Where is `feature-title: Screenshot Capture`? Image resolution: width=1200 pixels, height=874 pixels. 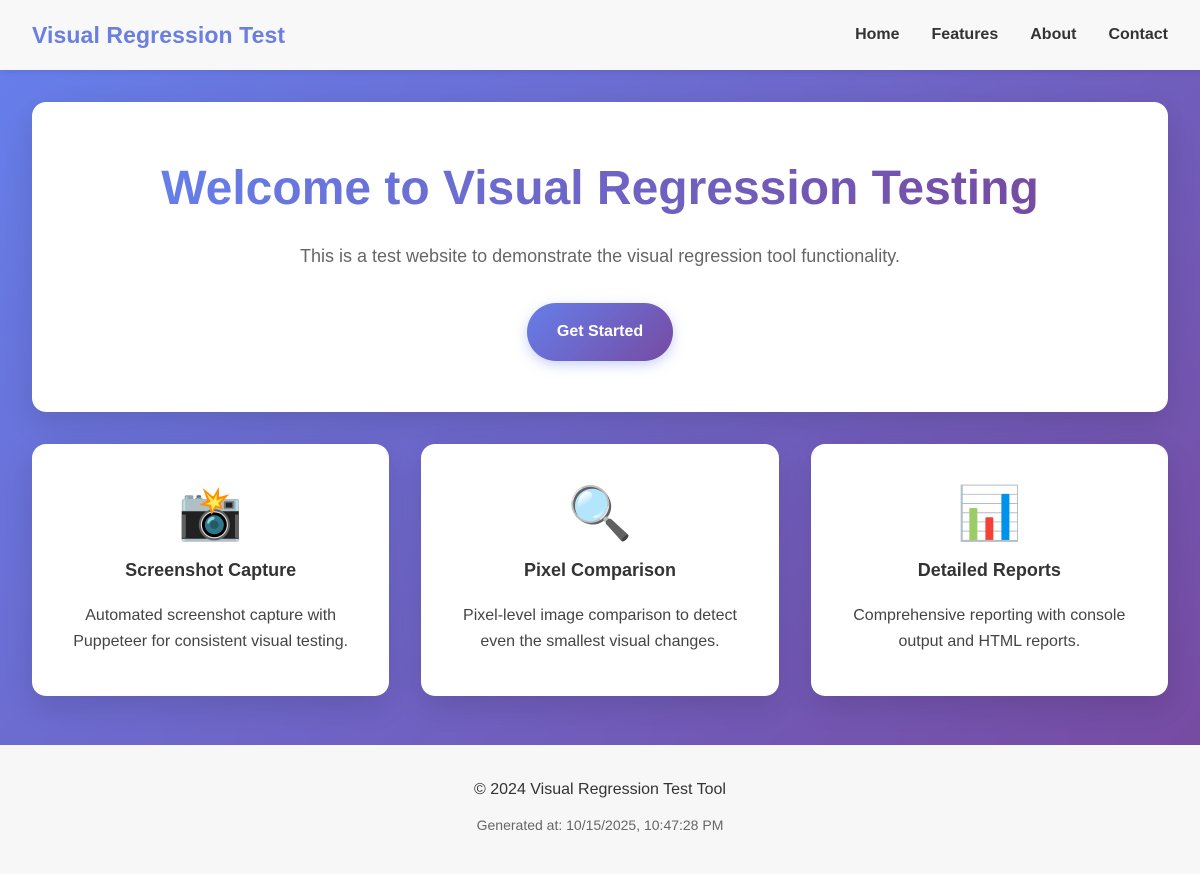
feature-title: Screenshot Capture is located at coordinates (211, 570).